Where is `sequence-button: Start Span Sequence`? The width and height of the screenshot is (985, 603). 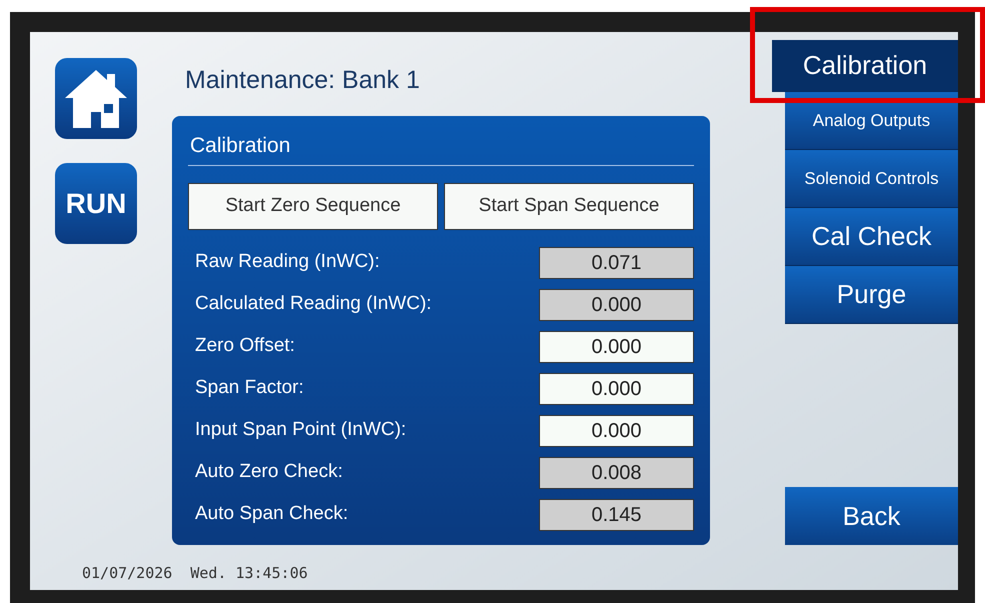
sequence-button: Start Span Sequence is located at coordinates (569, 206).